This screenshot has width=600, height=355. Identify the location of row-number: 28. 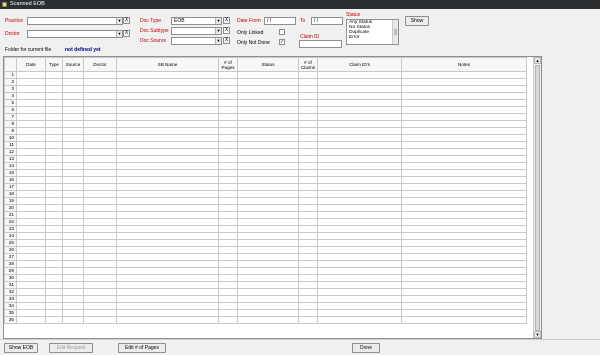
(10, 264).